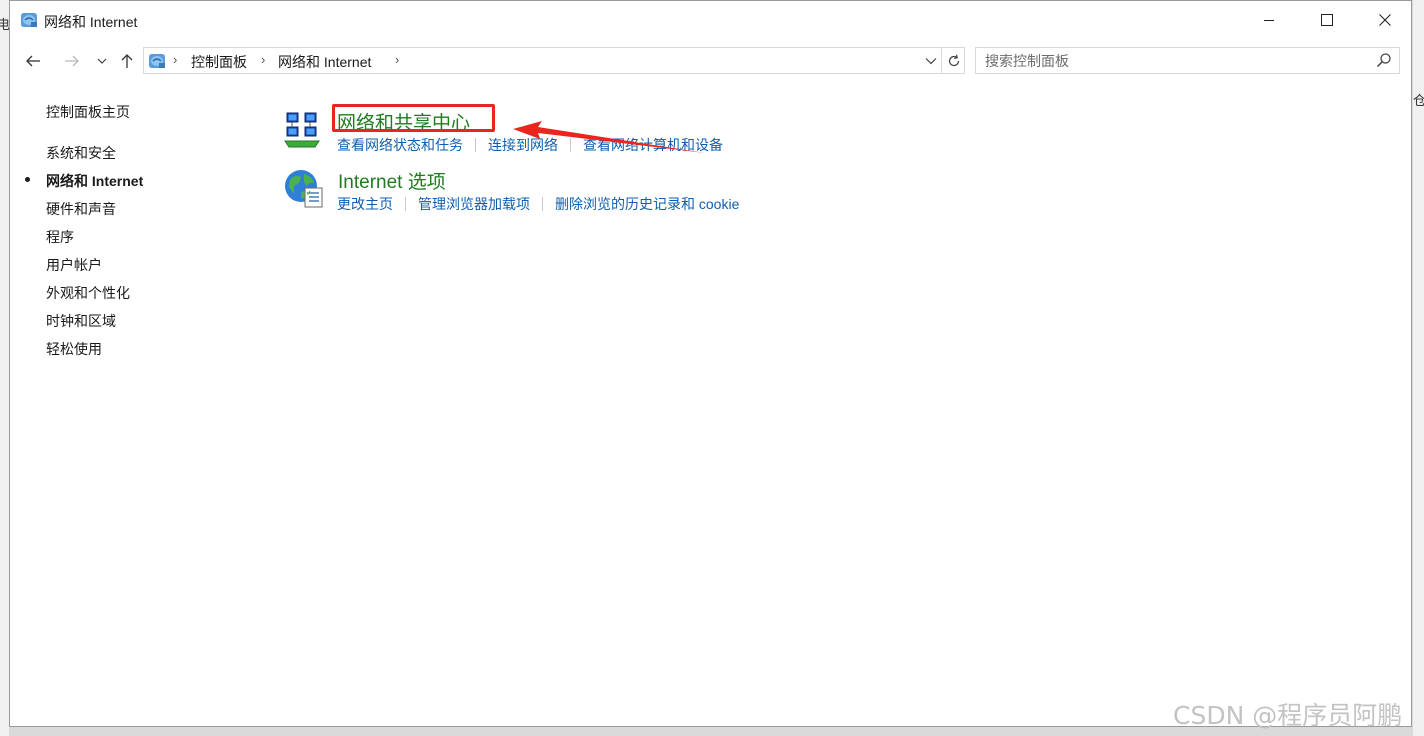 Image resolution: width=1424 pixels, height=736 pixels. Describe the element at coordinates (400, 145) in the screenshot. I see `task-link-view-network-status: 查看网络状态和任务` at that location.